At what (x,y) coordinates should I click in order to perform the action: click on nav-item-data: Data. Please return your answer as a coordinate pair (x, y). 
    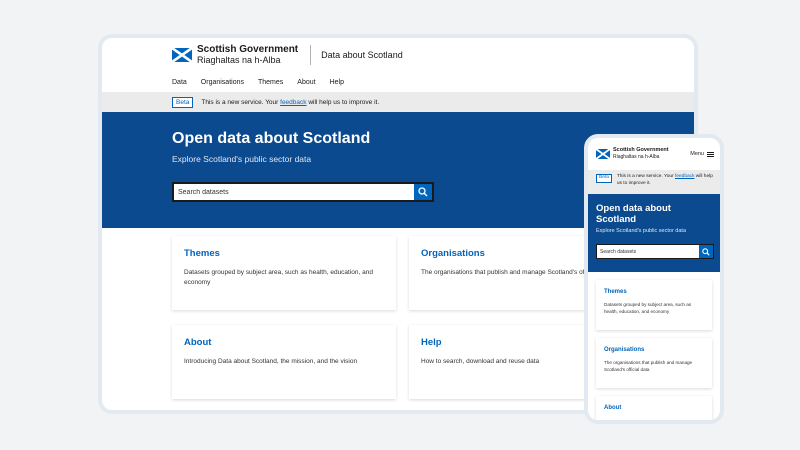
    Looking at the image, I should click on (179, 82).